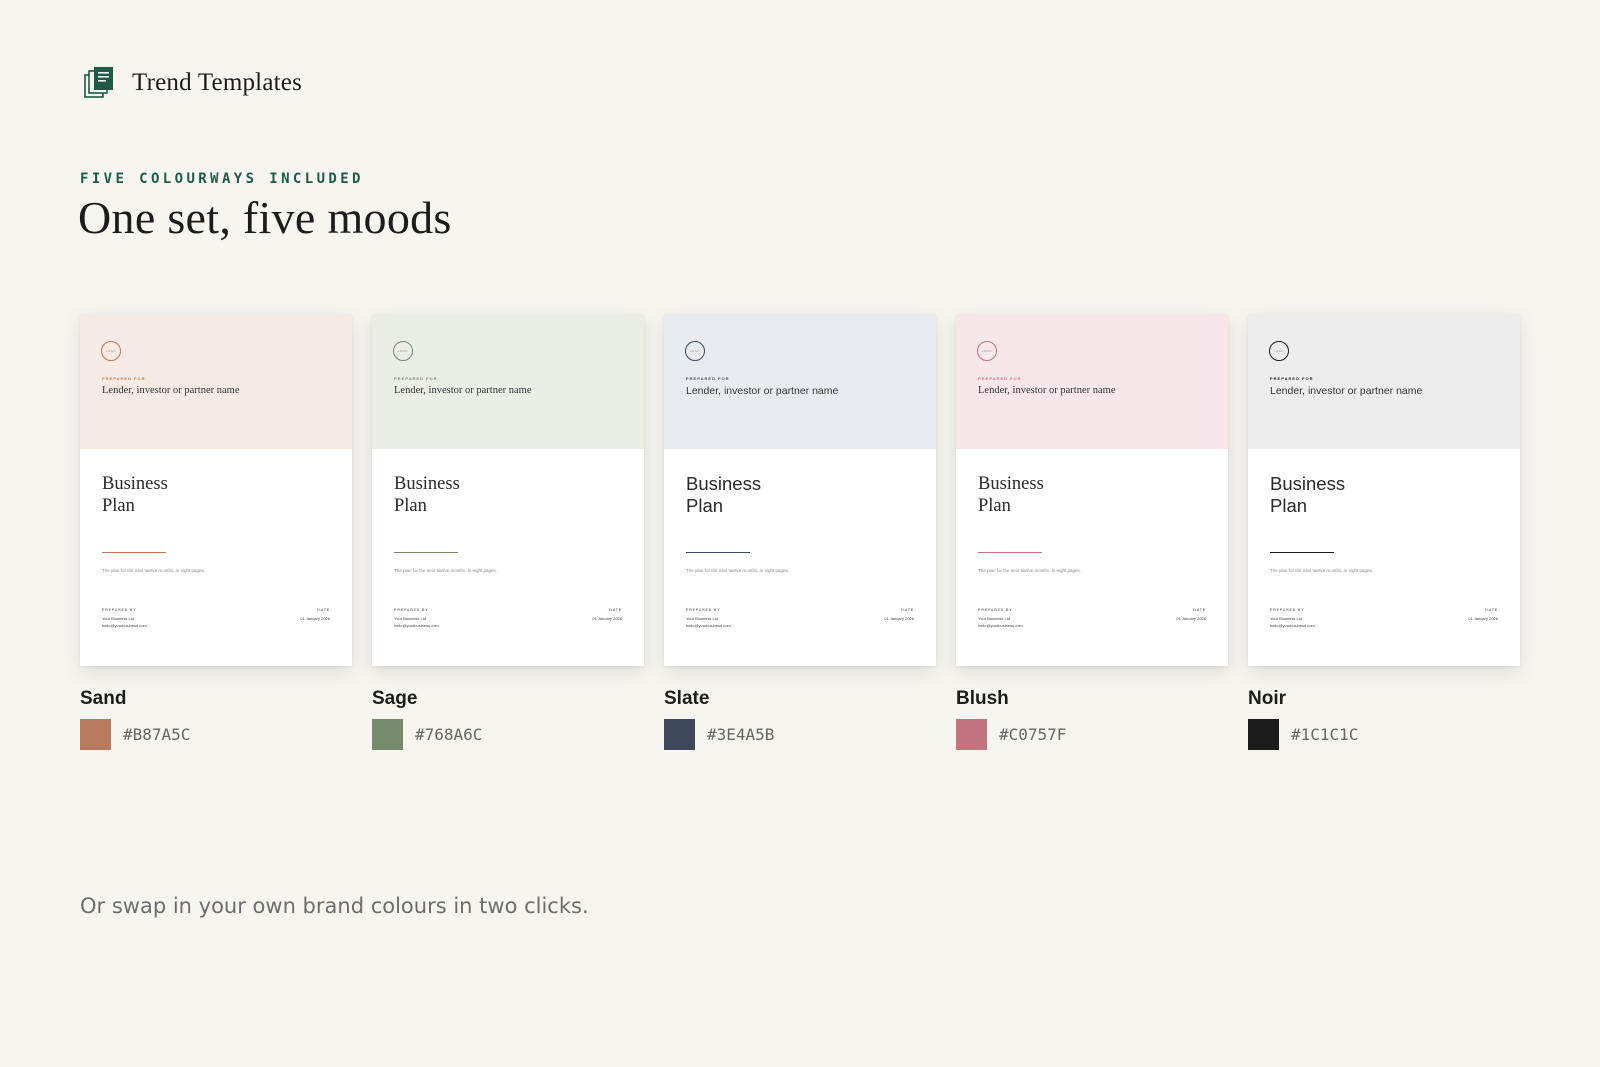  I want to click on brand-header: Trend Templates, so click(193, 83).